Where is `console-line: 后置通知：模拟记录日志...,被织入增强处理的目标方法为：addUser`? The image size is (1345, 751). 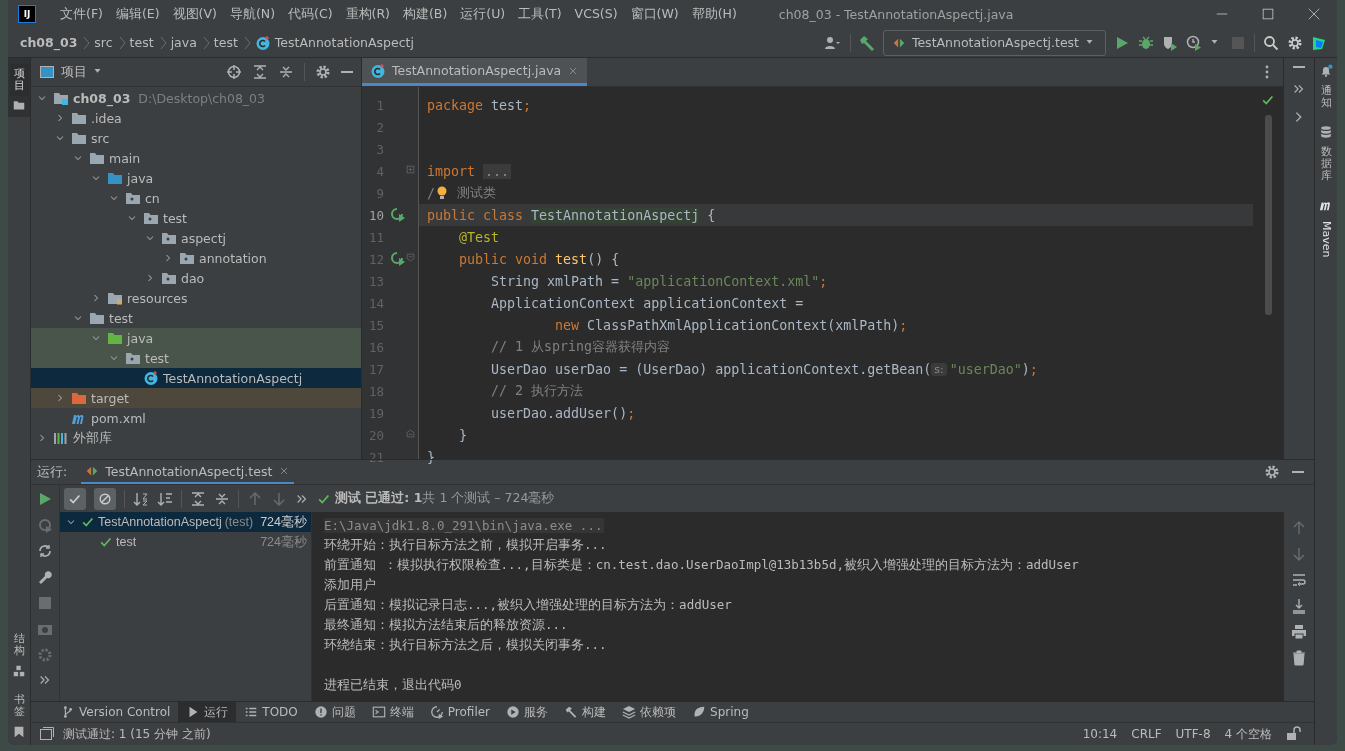
console-line: 后置通知：模拟记录日志...,被织入增强处理的目标方法为：addUser is located at coordinates (528, 605).